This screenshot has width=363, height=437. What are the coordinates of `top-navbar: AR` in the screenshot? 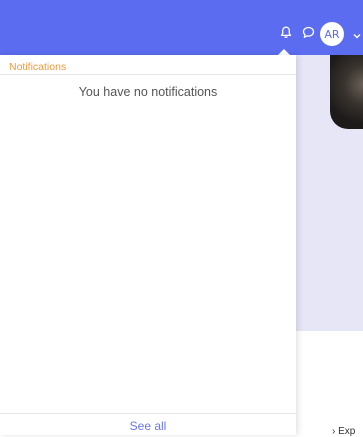 It's located at (181, 27).